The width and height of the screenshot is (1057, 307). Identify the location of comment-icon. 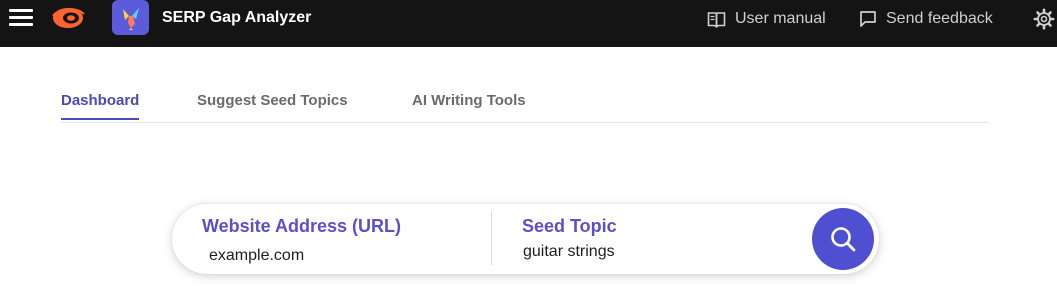
(868, 19).